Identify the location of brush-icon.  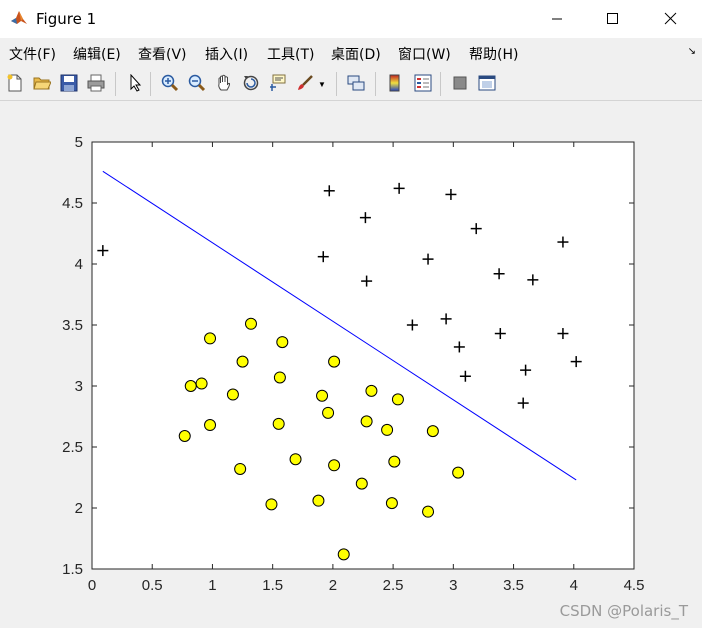
(305, 82).